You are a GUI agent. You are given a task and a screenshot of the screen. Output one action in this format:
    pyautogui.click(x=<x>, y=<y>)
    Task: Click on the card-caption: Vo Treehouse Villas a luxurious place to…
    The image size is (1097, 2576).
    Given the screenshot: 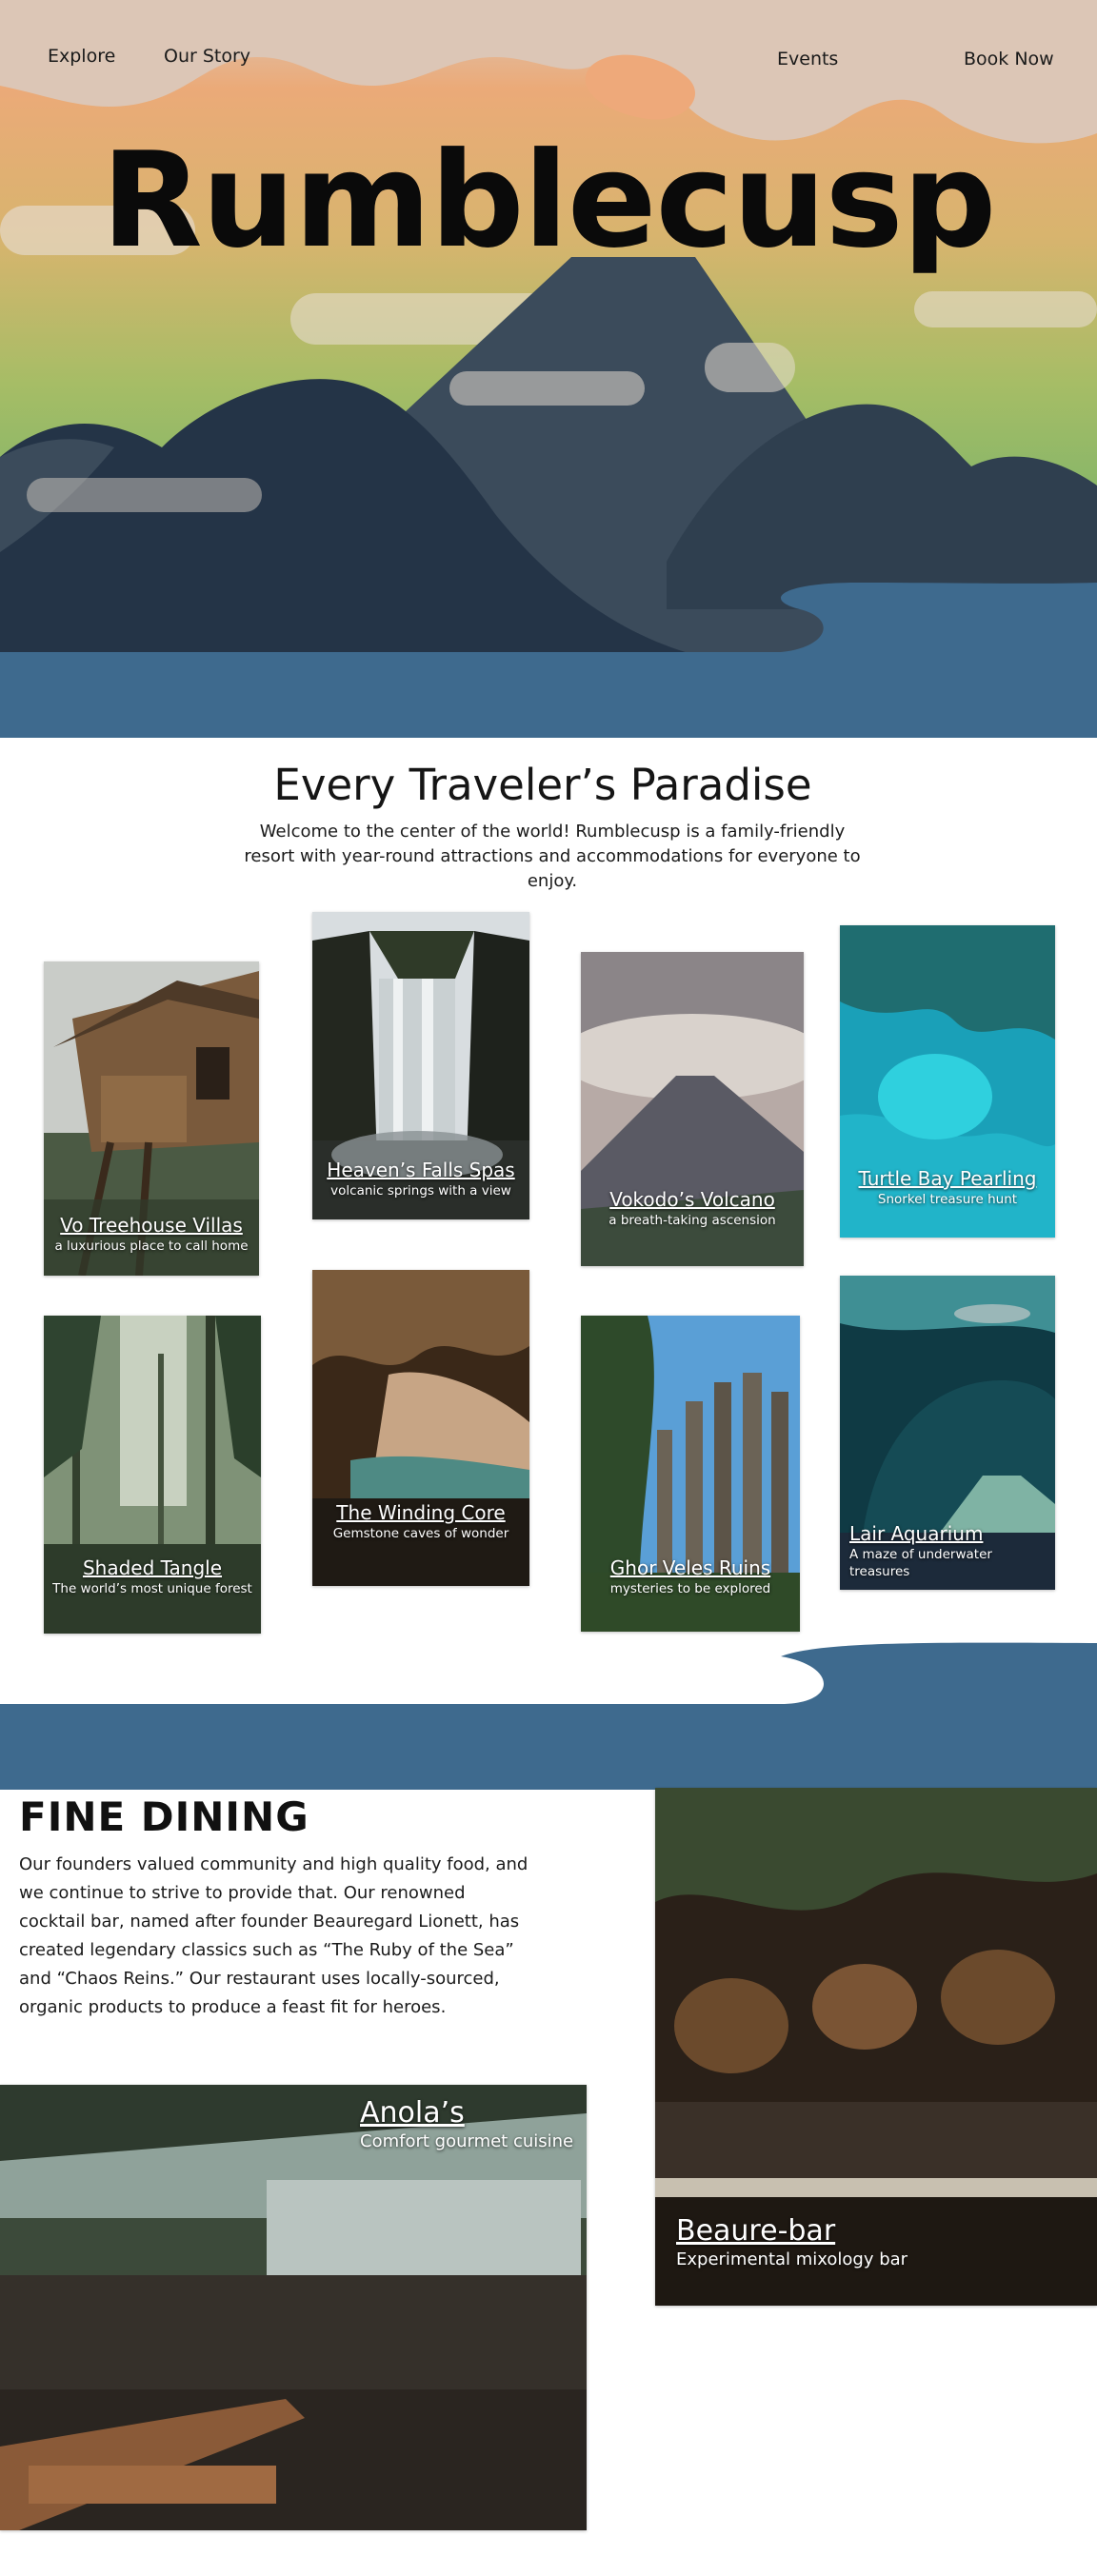 What is the action you would take?
    pyautogui.click(x=151, y=1234)
    